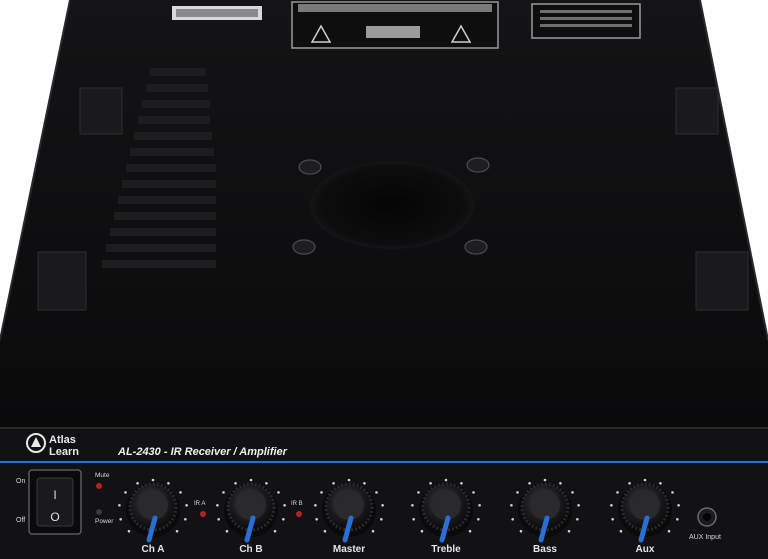 The height and width of the screenshot is (559, 768). I want to click on knob-label: Treble, so click(446, 549).